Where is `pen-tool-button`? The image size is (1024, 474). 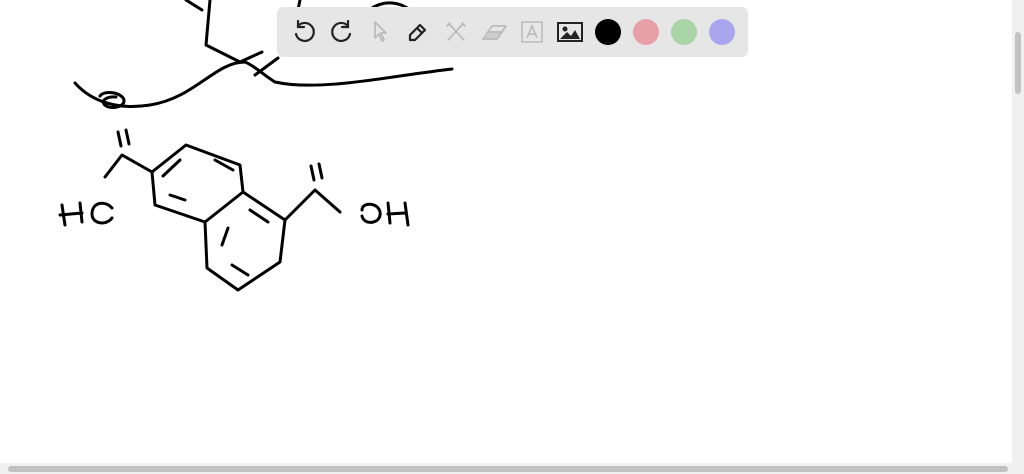
pen-tool-button is located at coordinates (418, 32).